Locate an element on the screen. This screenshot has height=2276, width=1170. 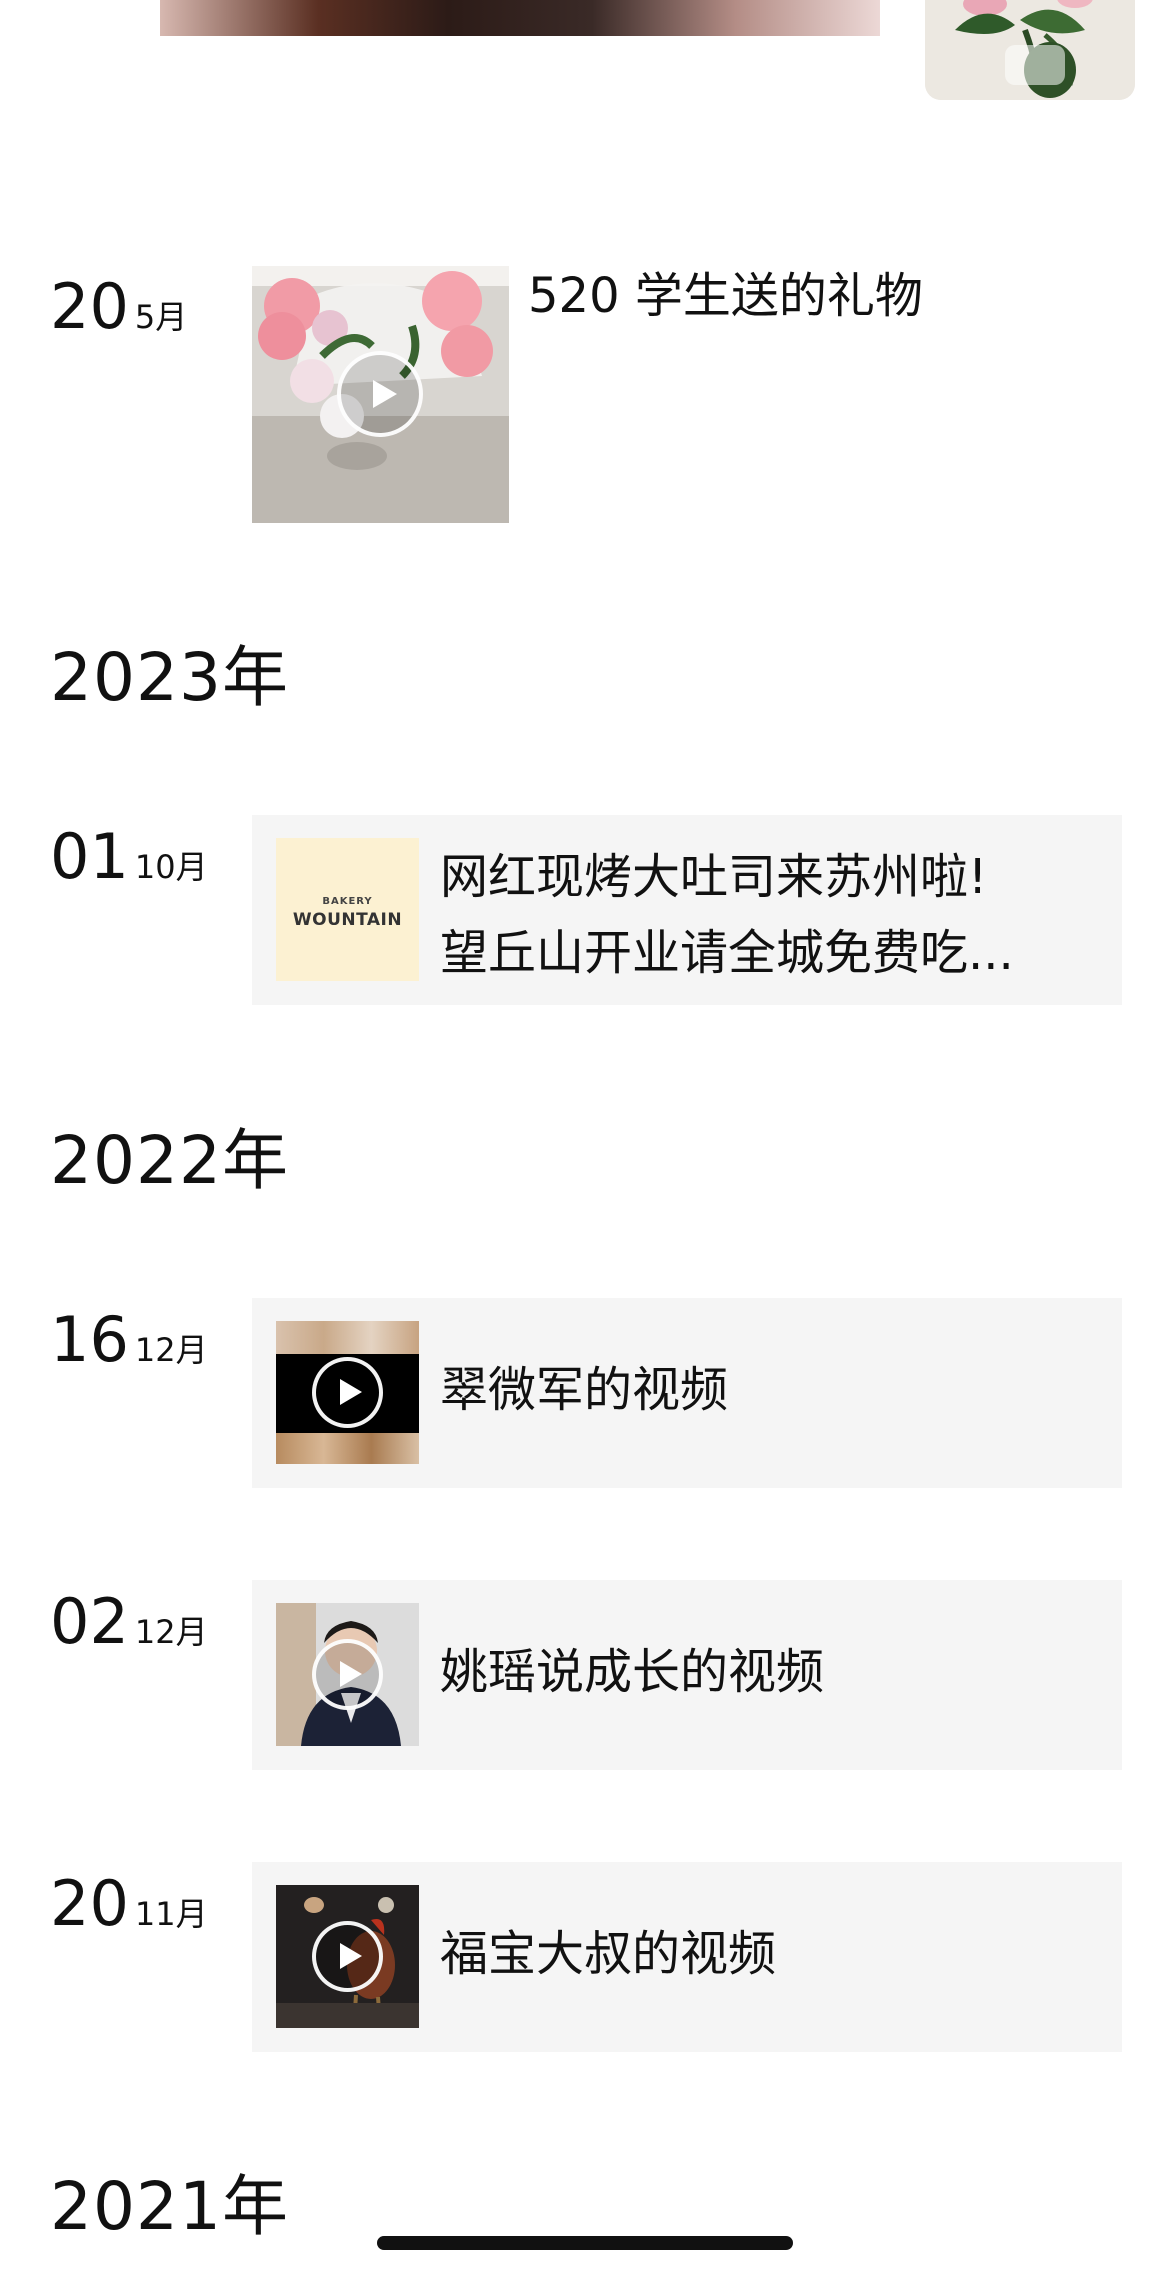
date-day: 16 is located at coordinates (89, 1339).